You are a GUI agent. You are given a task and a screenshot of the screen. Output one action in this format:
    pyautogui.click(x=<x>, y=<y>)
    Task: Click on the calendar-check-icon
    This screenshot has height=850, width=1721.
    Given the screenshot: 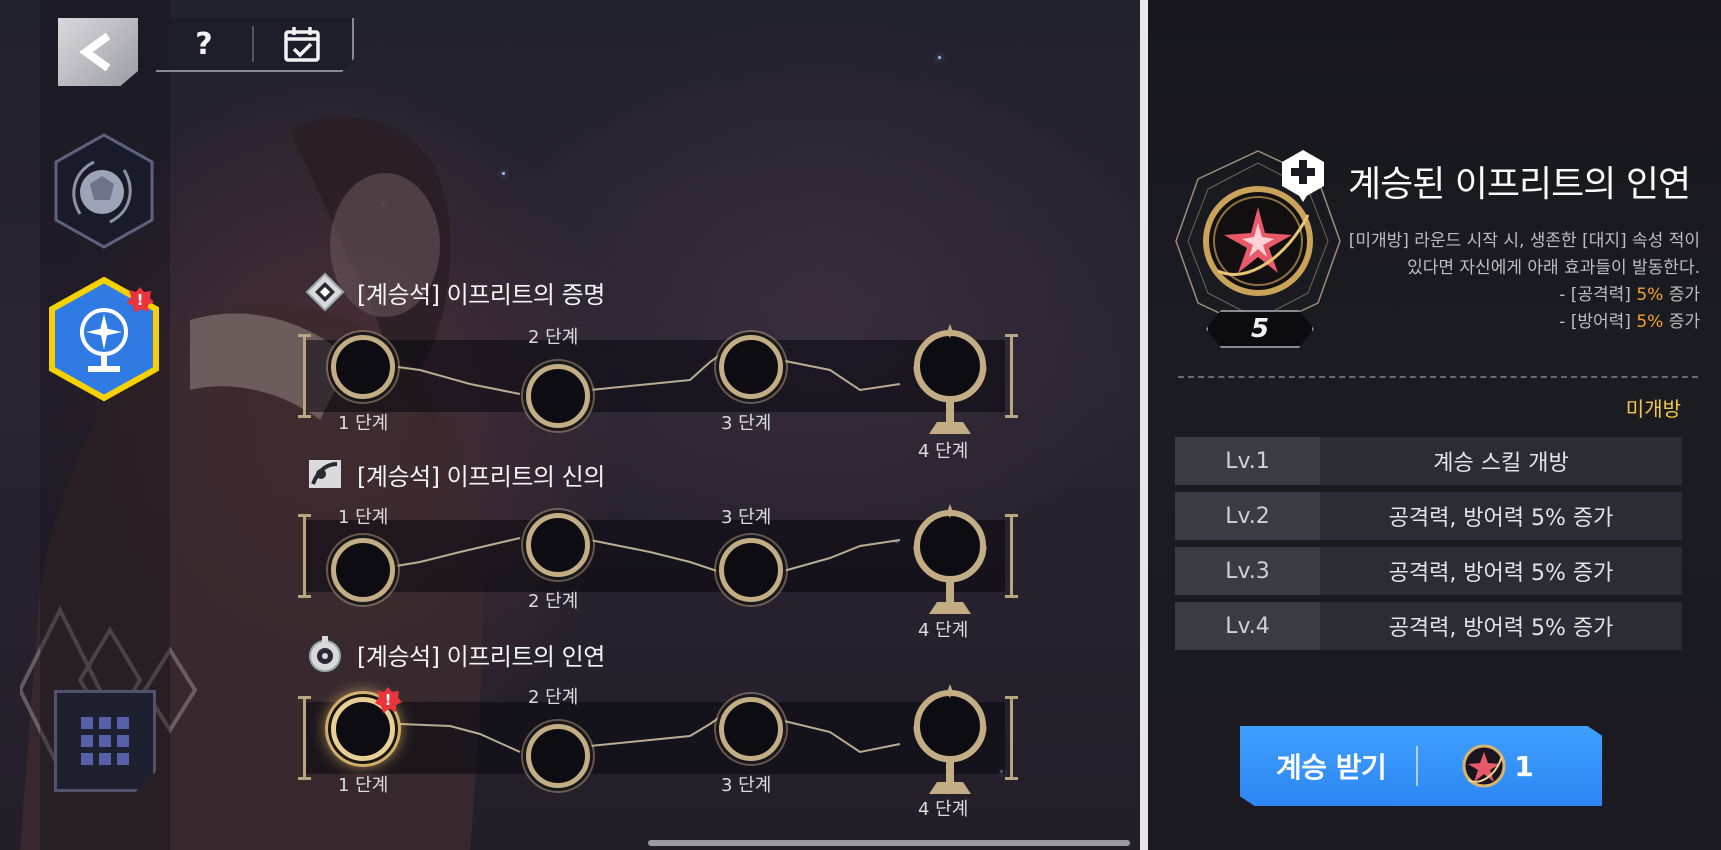 What is the action you would take?
    pyautogui.click(x=302, y=44)
    